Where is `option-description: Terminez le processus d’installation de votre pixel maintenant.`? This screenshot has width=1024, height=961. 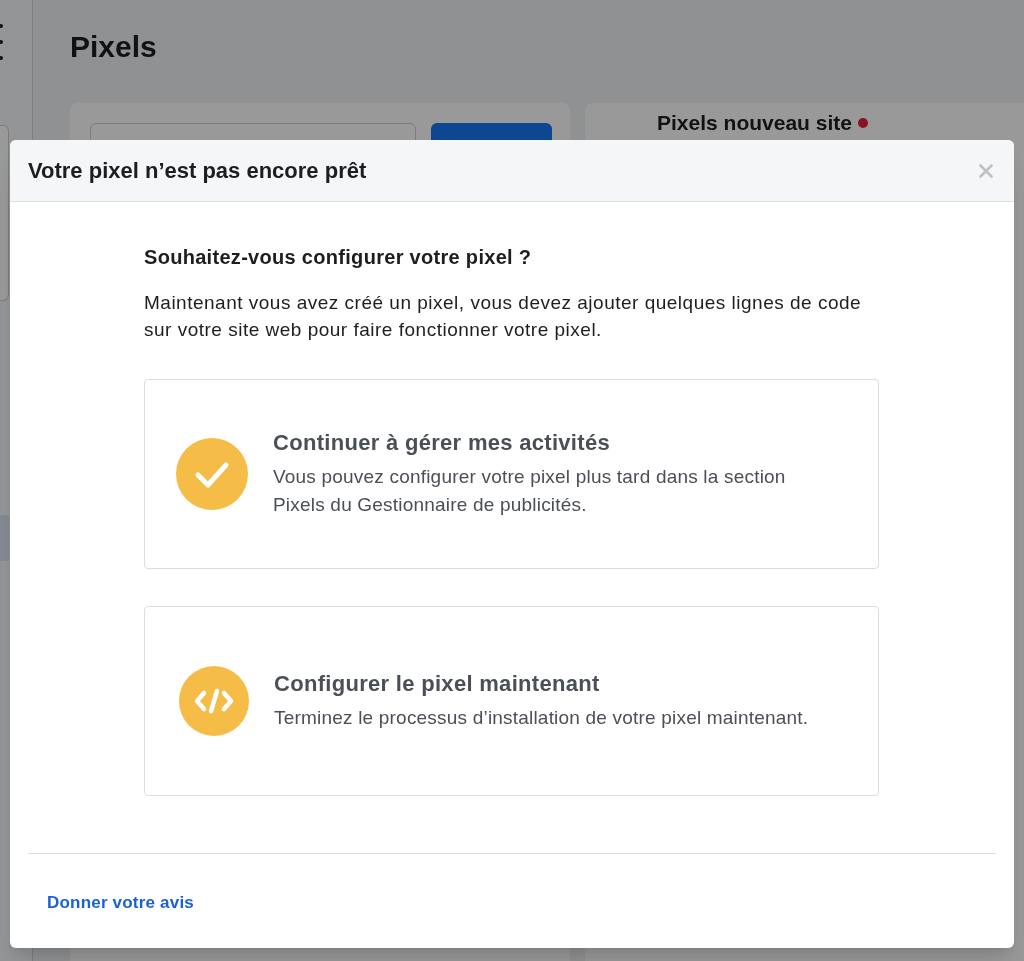 option-description: Terminez le processus d’installation de votre pixel maintenant. is located at coordinates (542, 718).